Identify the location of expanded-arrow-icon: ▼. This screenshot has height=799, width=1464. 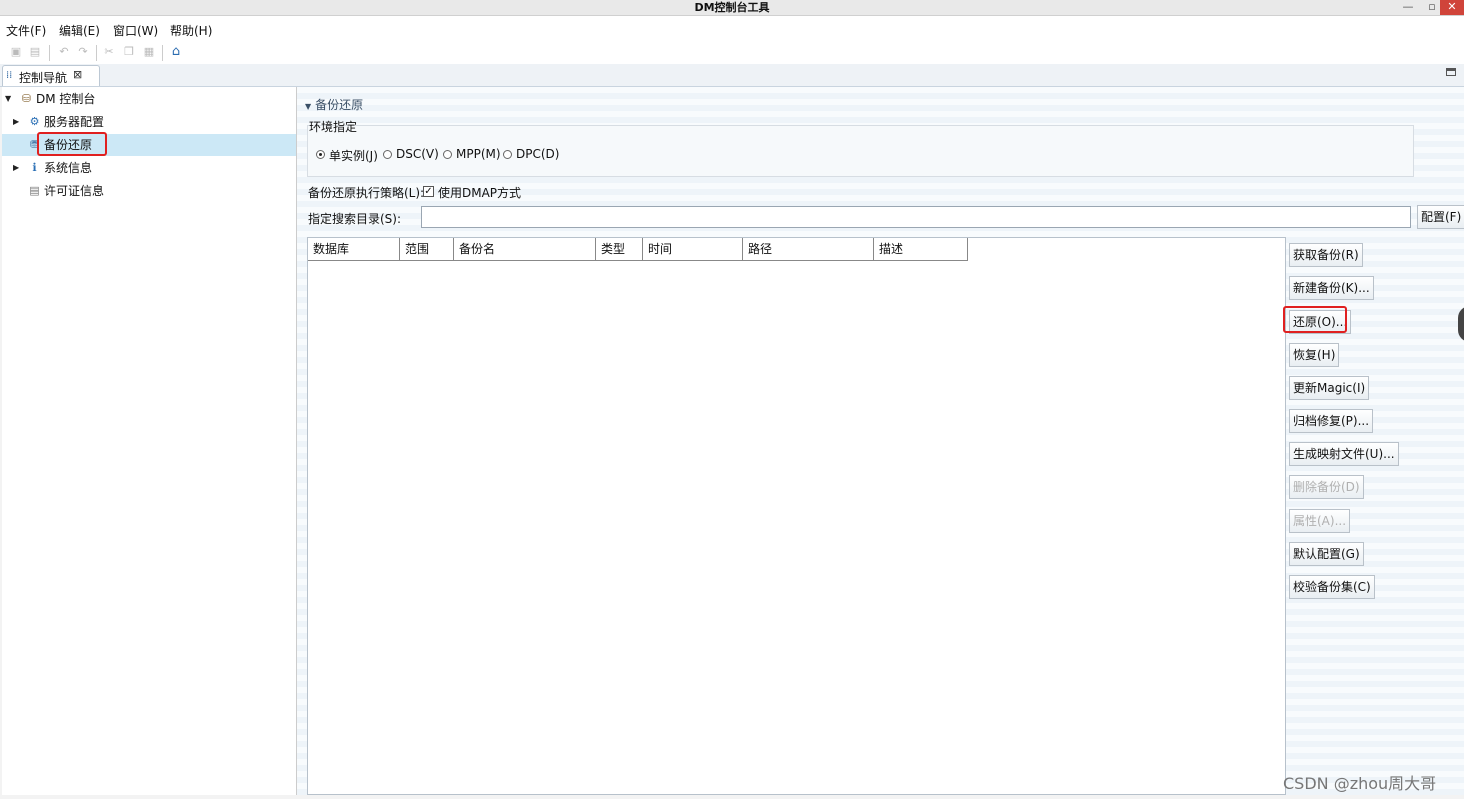
(8, 99).